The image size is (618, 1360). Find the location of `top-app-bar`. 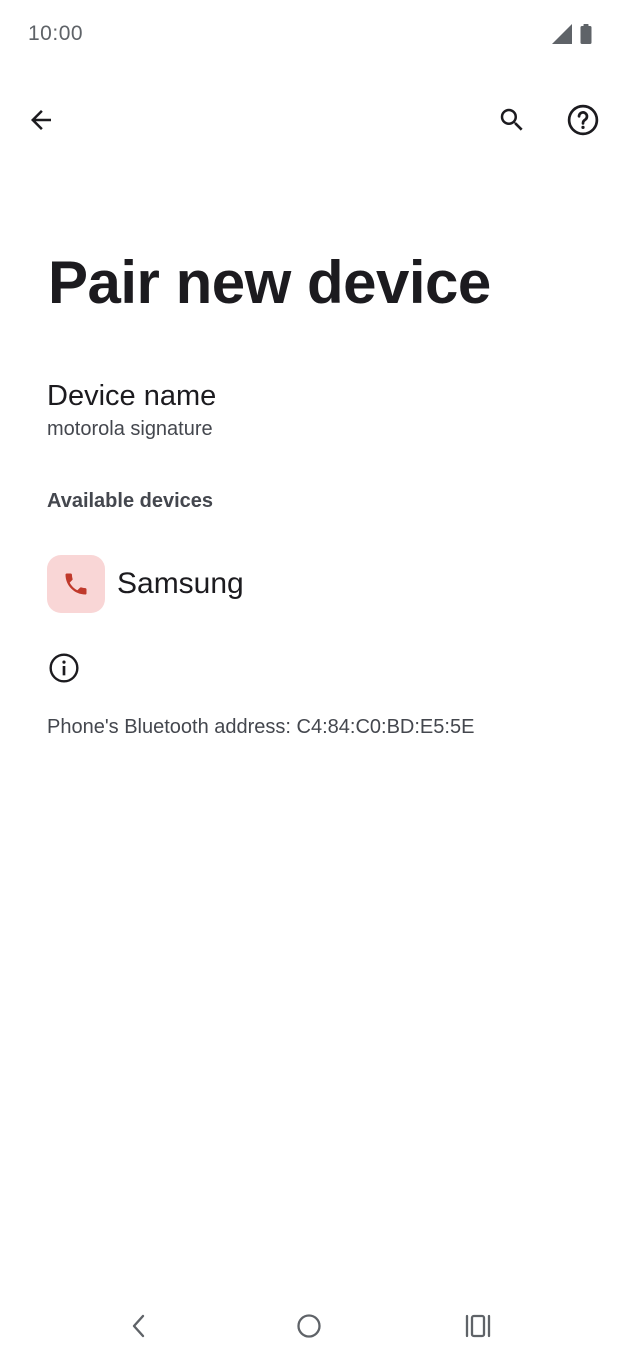

top-app-bar is located at coordinates (309, 120).